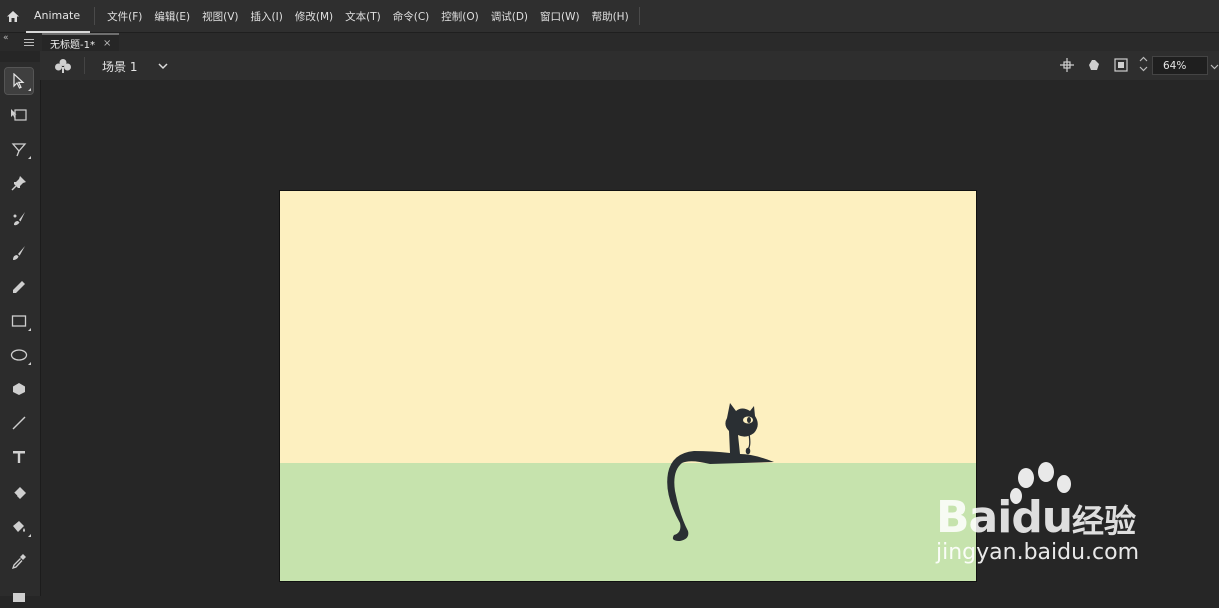  Describe the element at coordinates (363, 16) in the screenshot. I see `menu-text: 文本(T)` at that location.